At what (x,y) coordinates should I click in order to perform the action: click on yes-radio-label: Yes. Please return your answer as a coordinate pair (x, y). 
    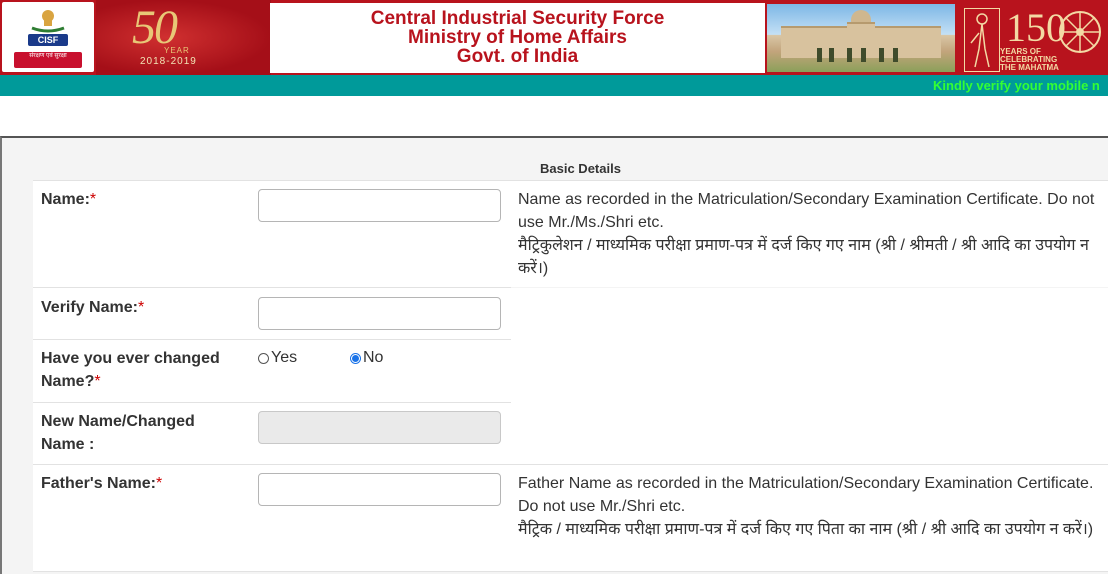
    Looking at the image, I should click on (284, 358).